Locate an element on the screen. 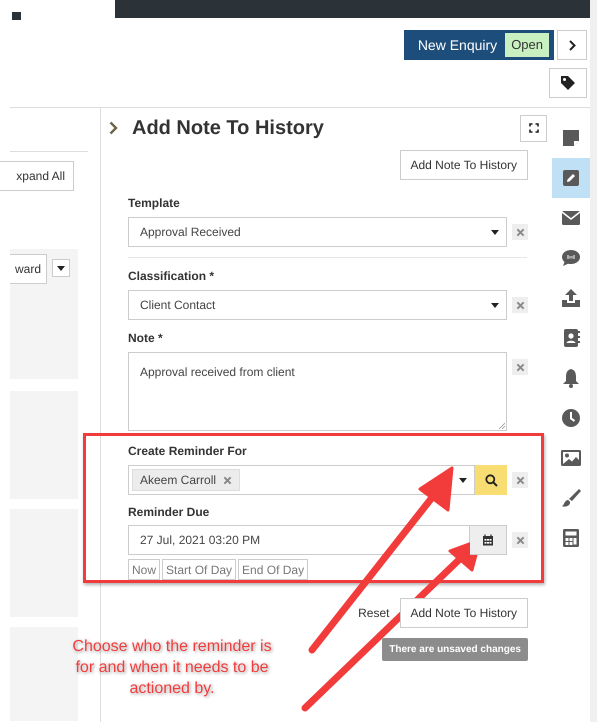 The width and height of the screenshot is (597, 722). reset-link: Reset is located at coordinates (374, 613).